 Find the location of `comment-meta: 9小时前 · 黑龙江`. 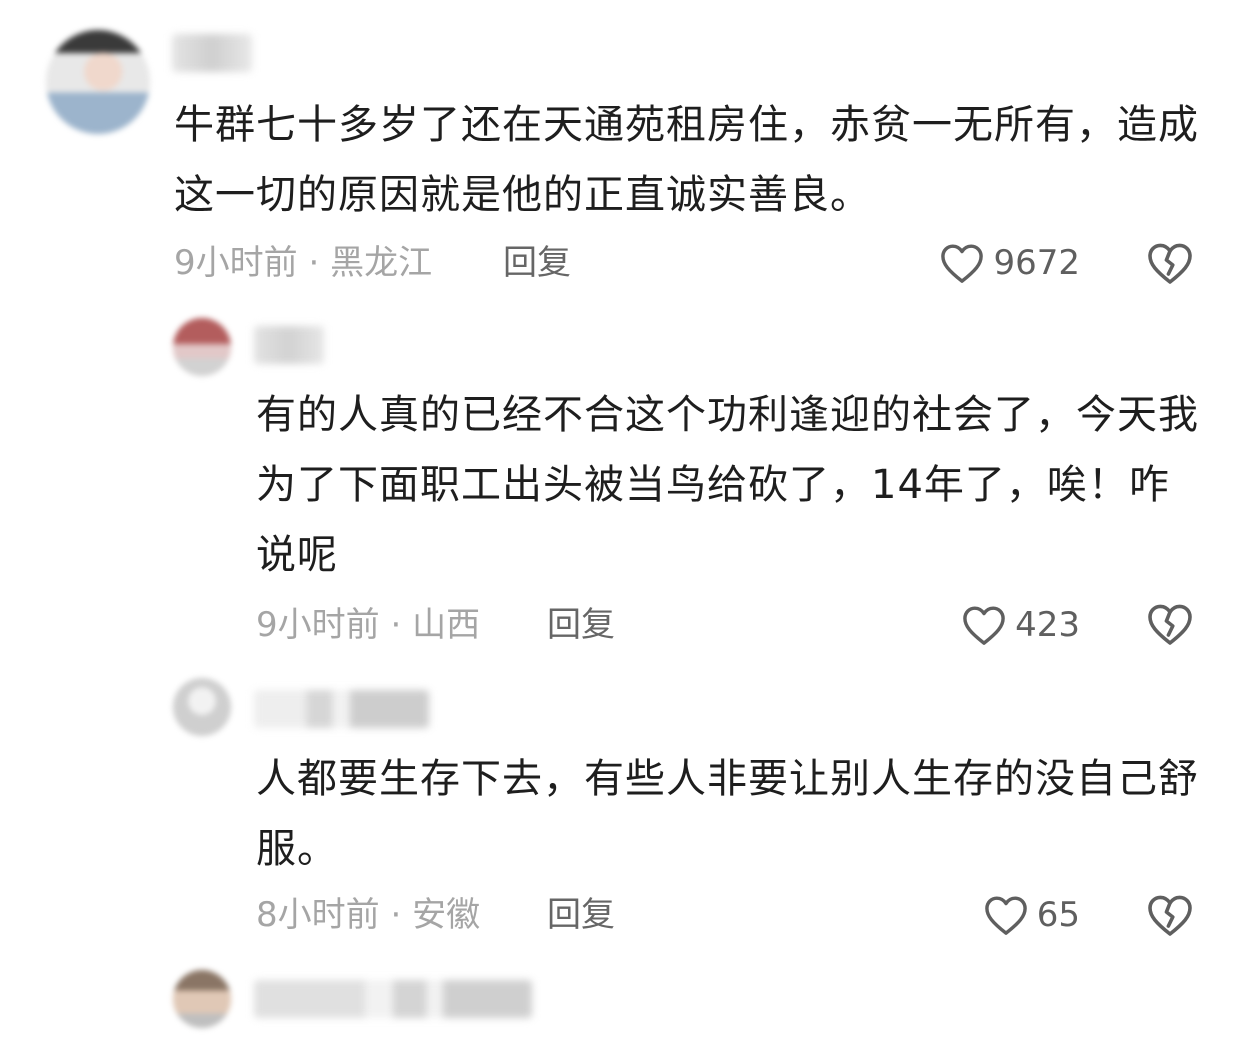

comment-meta: 9小时前 · 黑龙江 is located at coordinates (303, 263).